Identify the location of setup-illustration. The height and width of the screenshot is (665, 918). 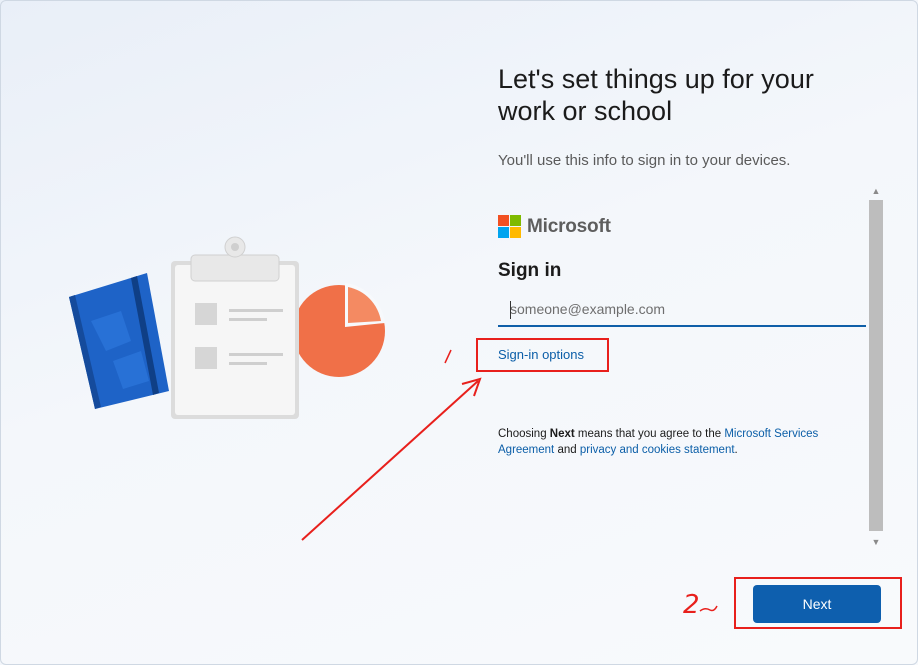
(227, 327).